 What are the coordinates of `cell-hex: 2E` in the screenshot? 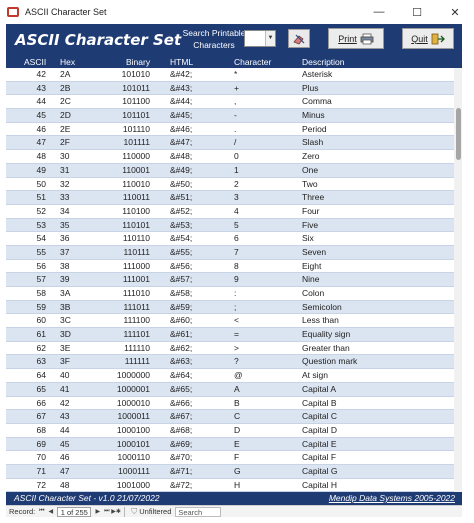 It's located at (65, 128).